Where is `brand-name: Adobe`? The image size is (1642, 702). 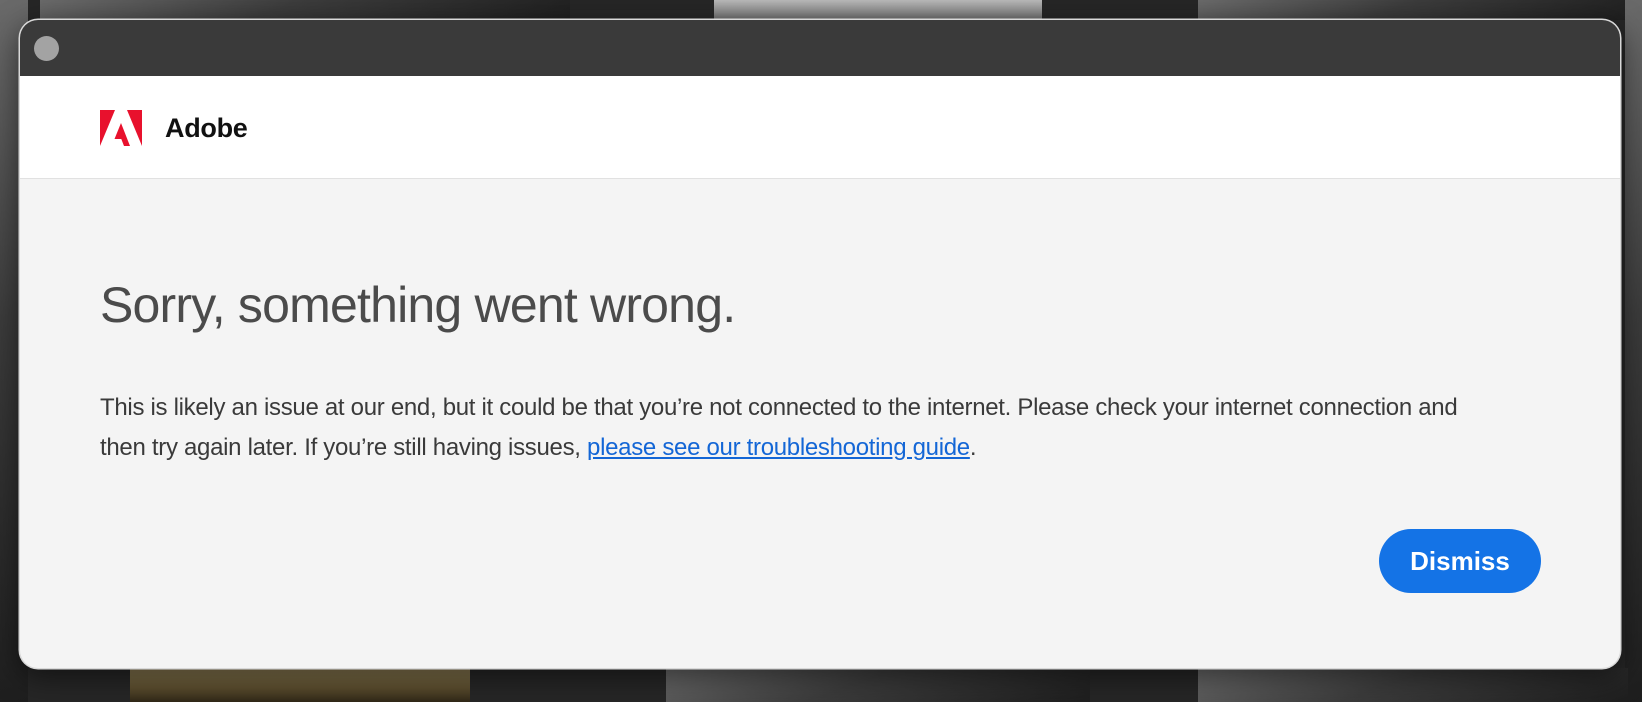
brand-name: Adobe is located at coordinates (206, 128).